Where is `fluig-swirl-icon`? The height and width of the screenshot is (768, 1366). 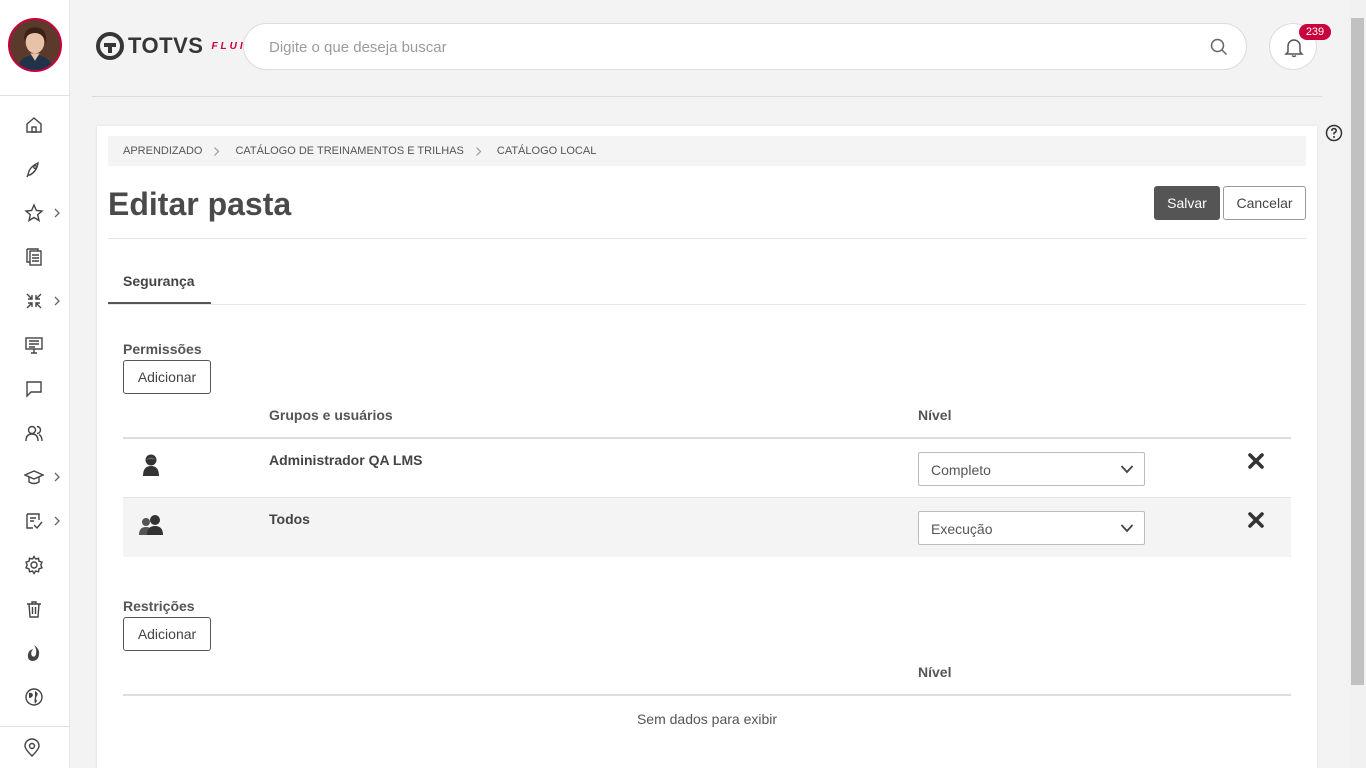
fluig-swirl-icon is located at coordinates (34, 653).